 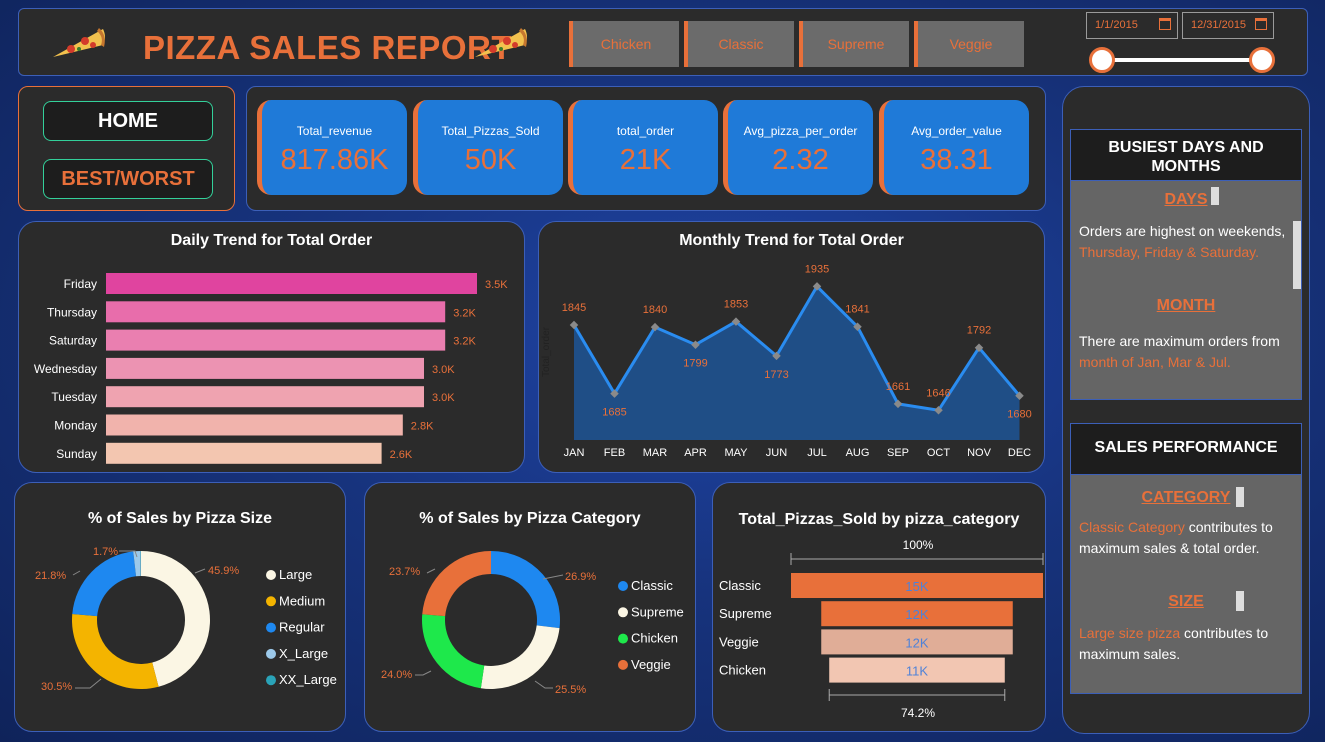 I want to click on legend-label: Chicken, so click(x=654, y=638).